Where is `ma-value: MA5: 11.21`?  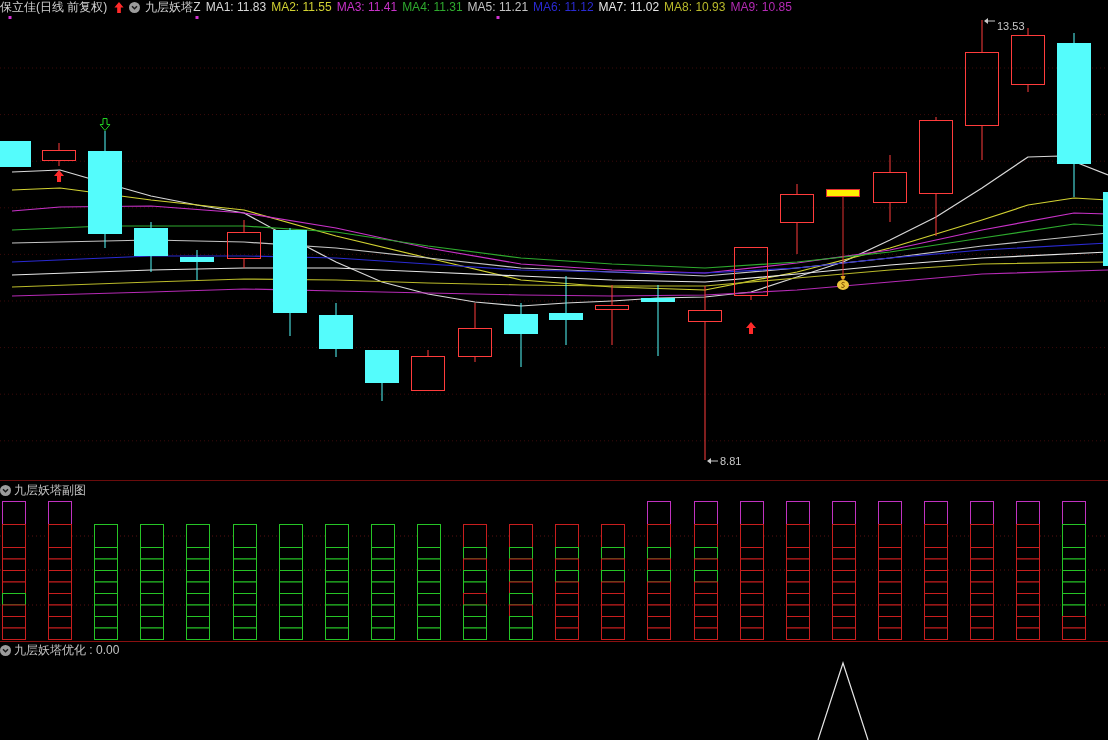
ma-value: MA5: 11.21 is located at coordinates (498, 7).